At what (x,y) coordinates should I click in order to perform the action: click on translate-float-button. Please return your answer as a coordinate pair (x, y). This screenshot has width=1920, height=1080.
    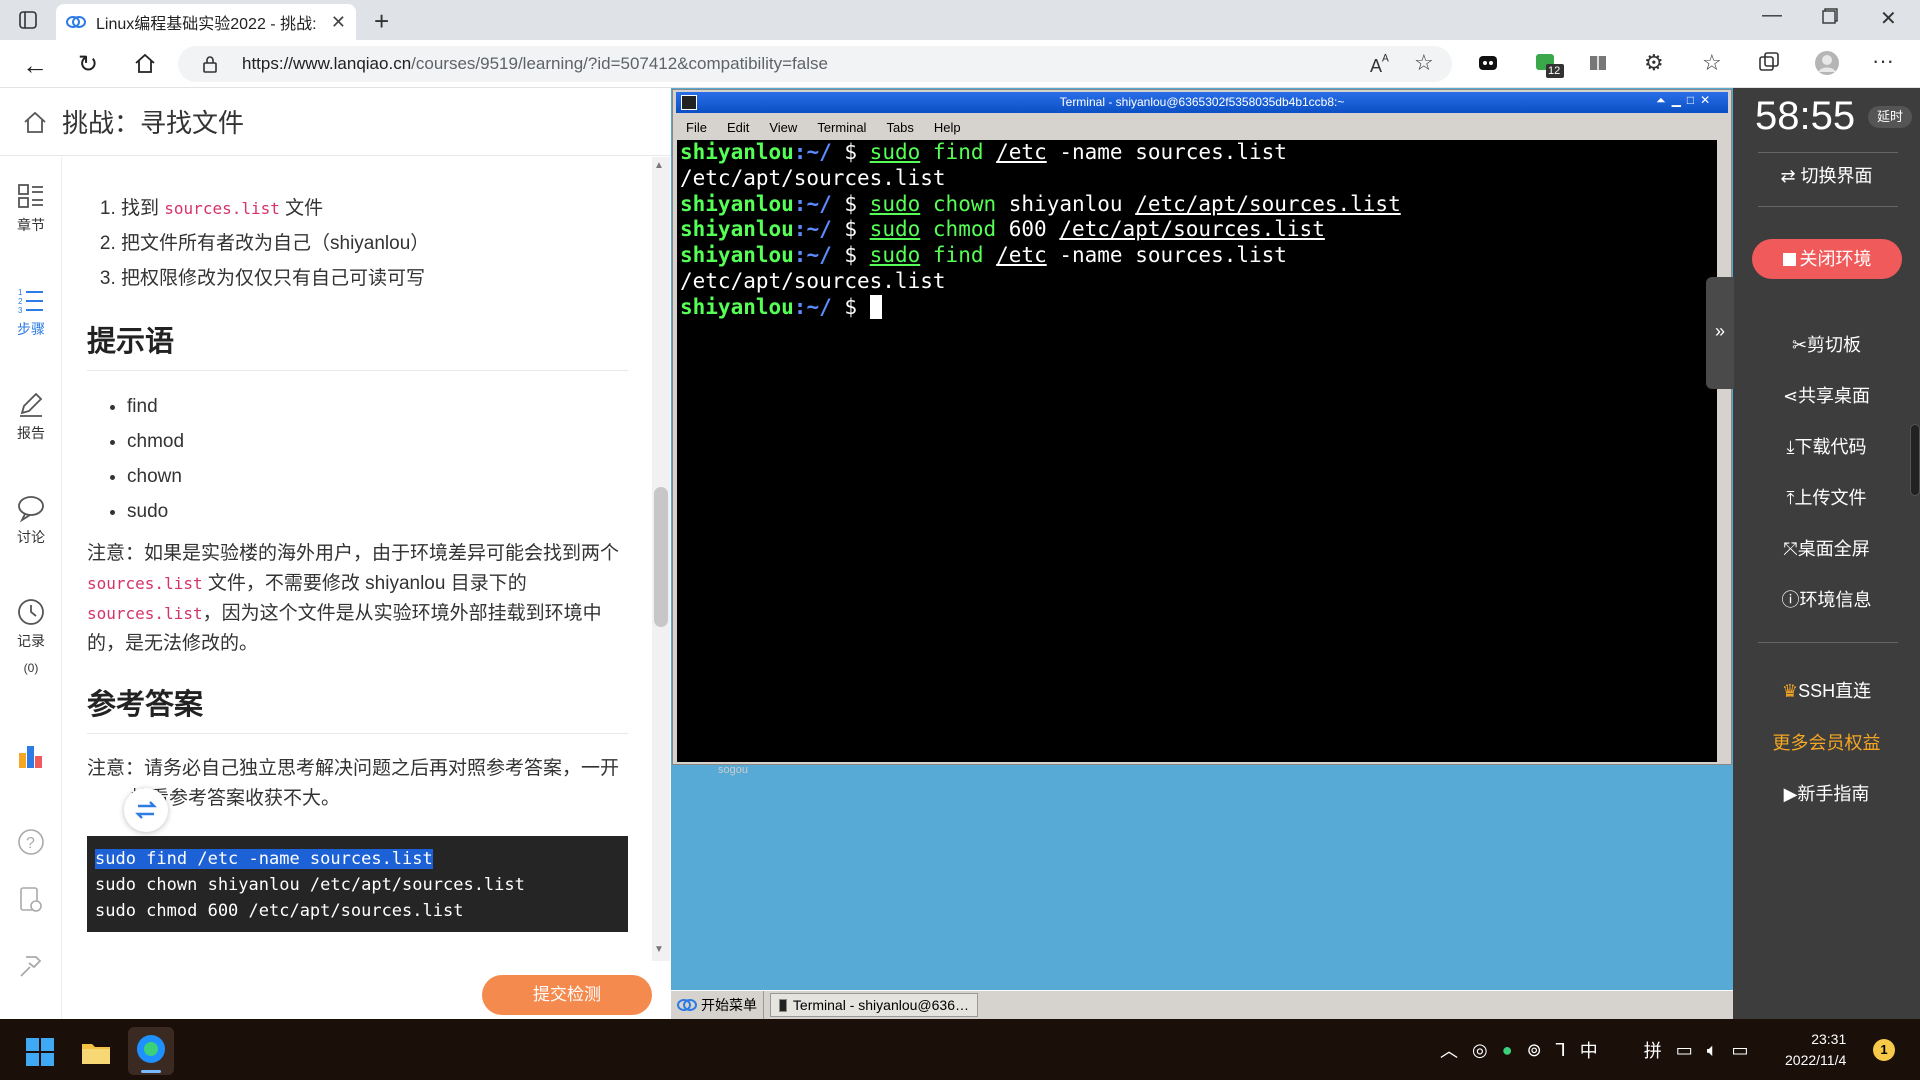
    Looking at the image, I should click on (146, 810).